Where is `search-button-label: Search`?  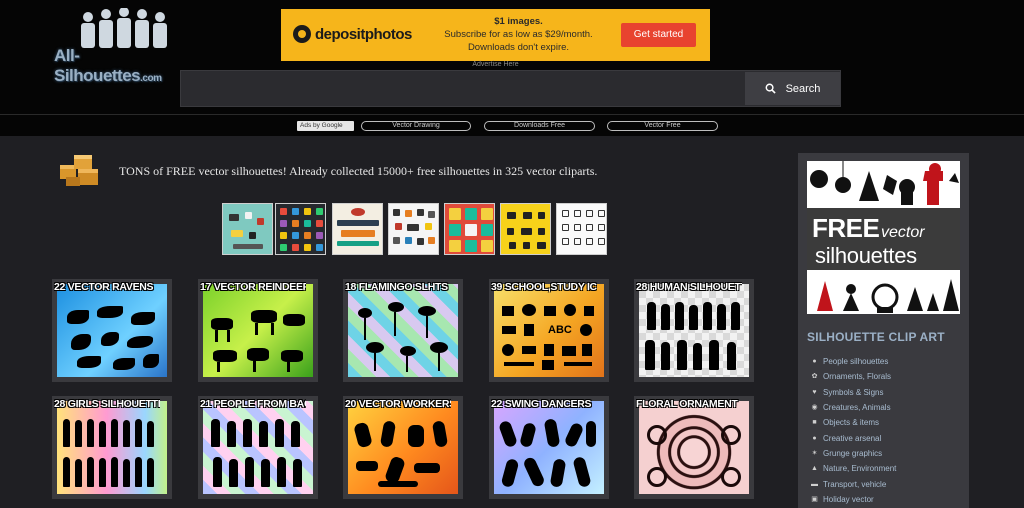
search-button-label: Search is located at coordinates (803, 88).